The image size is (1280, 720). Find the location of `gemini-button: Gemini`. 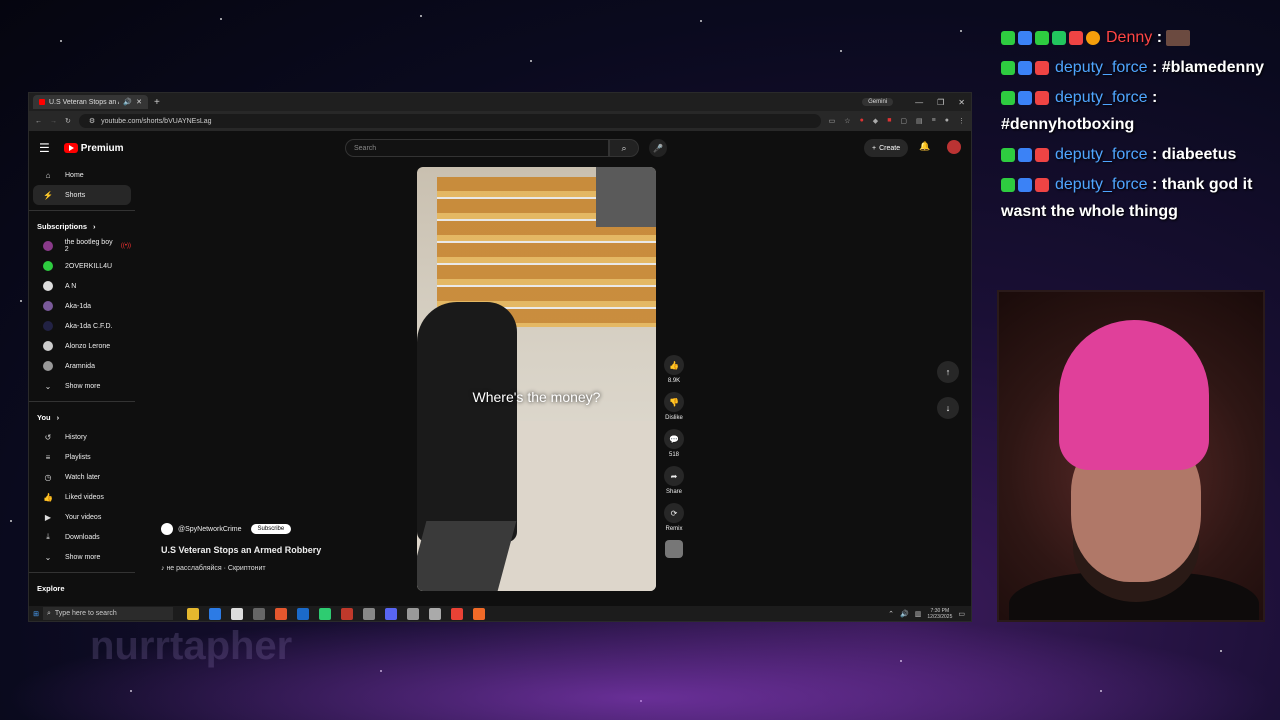

gemini-button: Gemini is located at coordinates (878, 102).